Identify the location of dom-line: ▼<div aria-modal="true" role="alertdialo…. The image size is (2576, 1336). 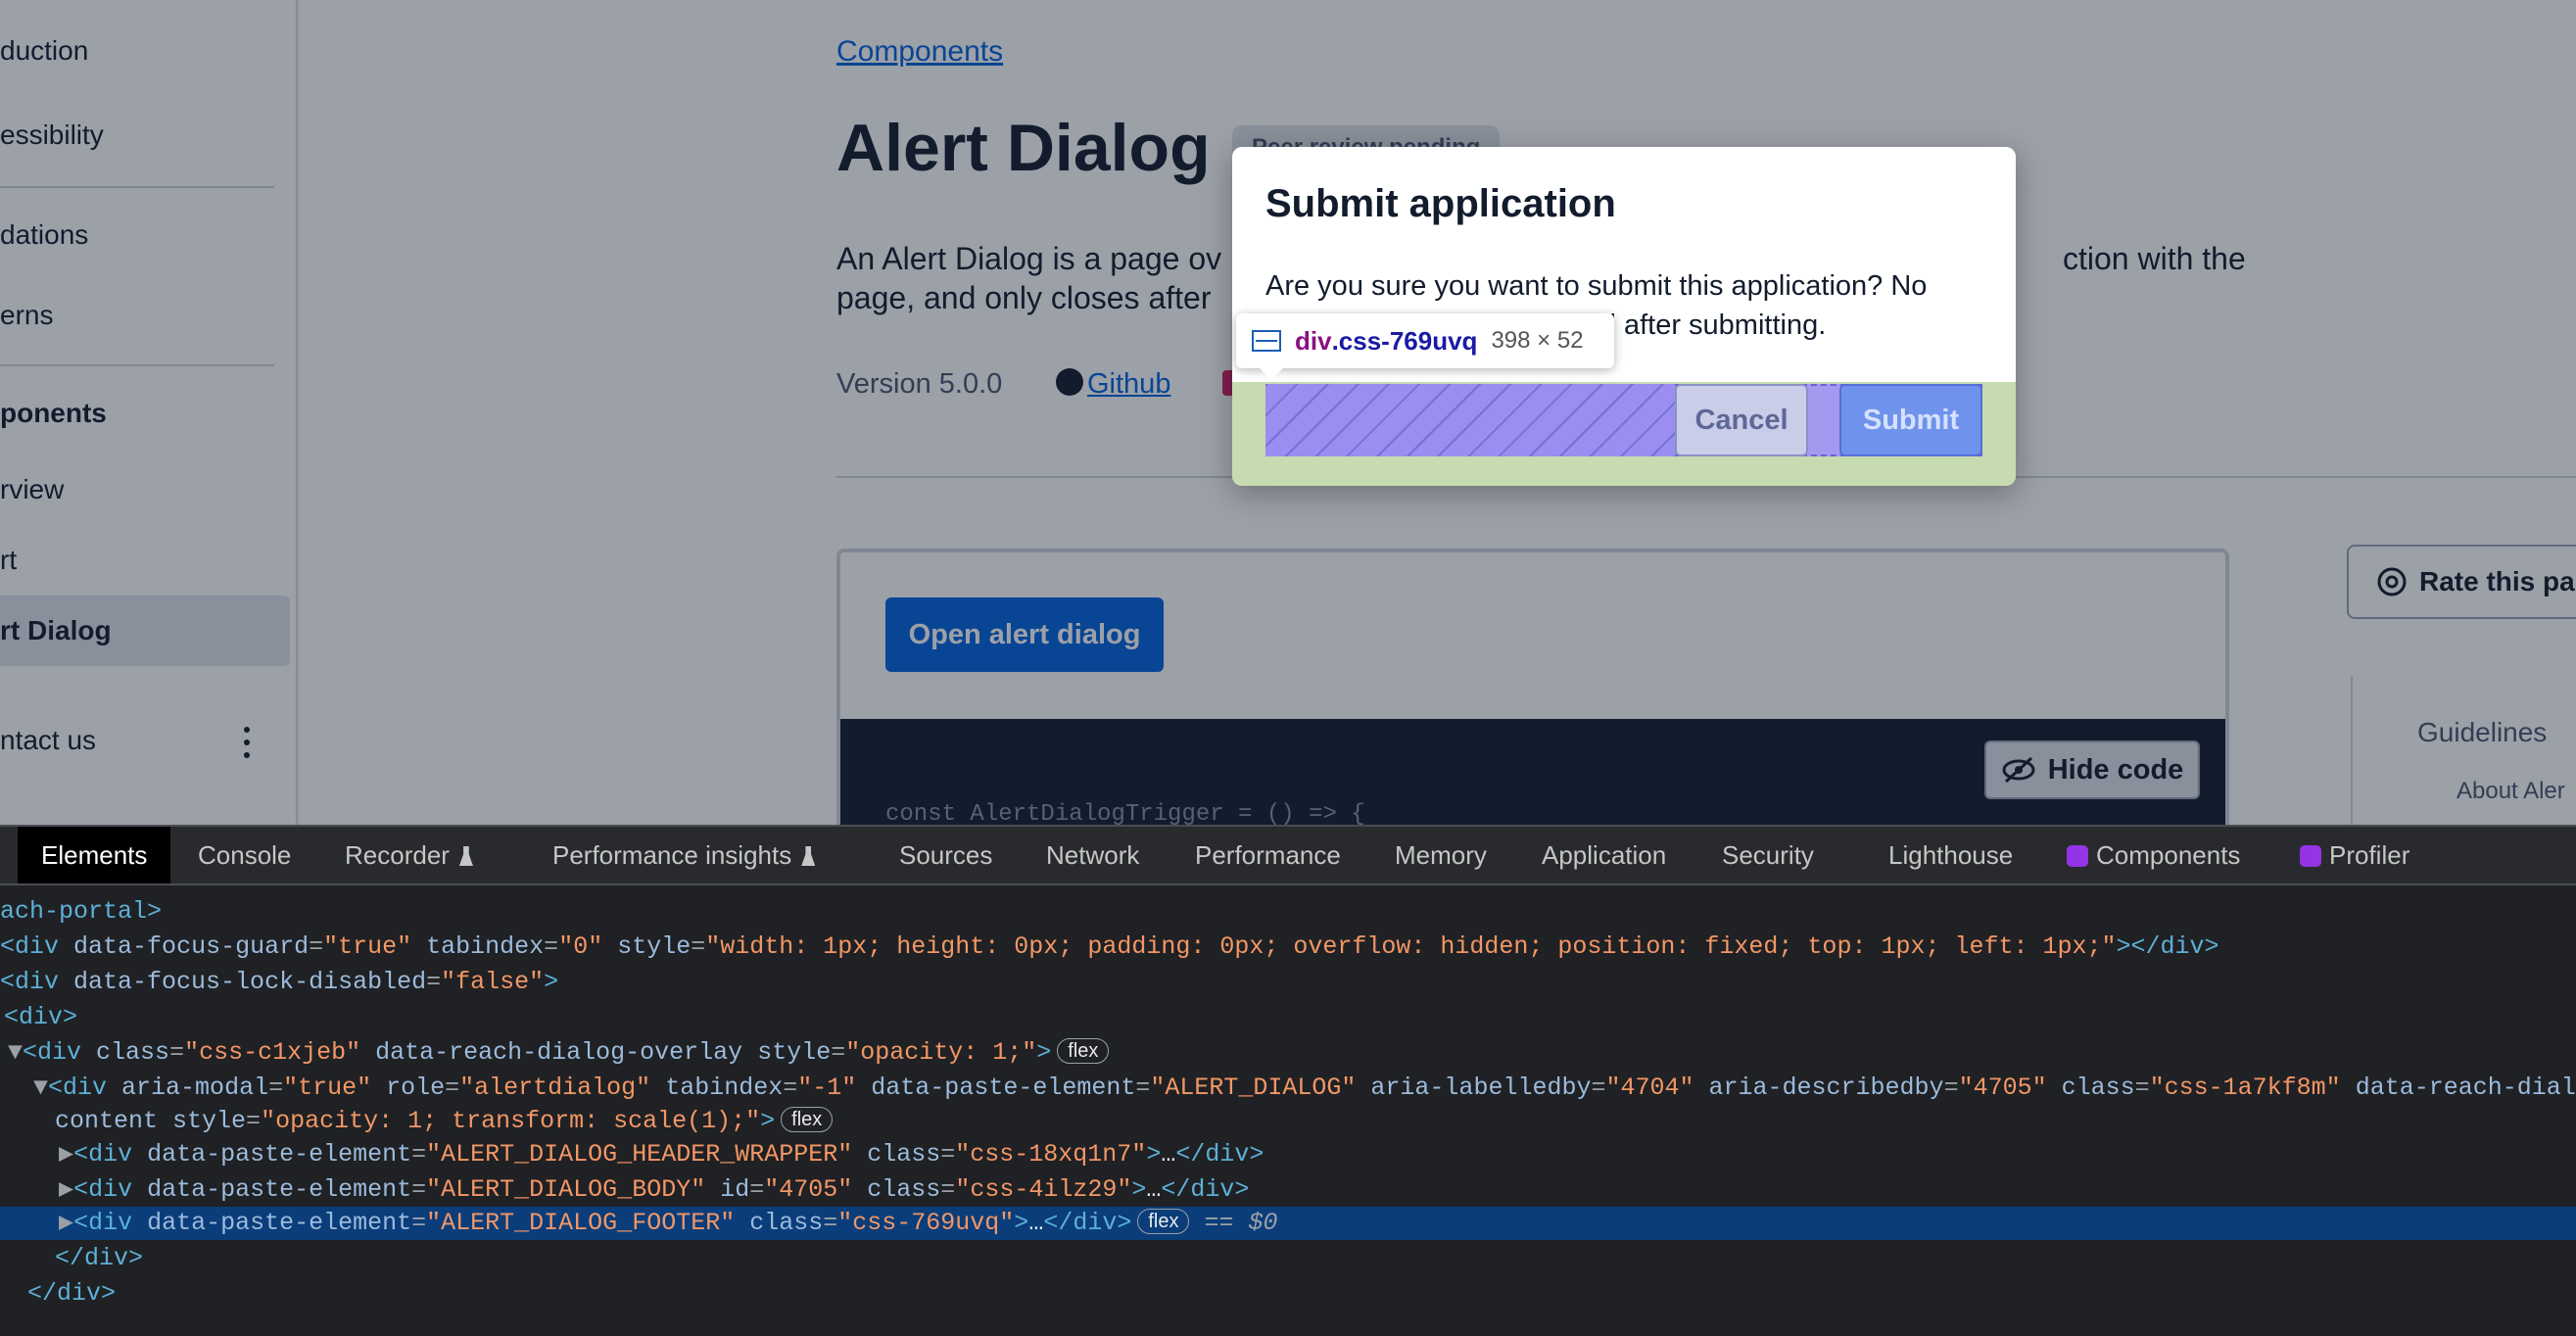
(1305, 1088).